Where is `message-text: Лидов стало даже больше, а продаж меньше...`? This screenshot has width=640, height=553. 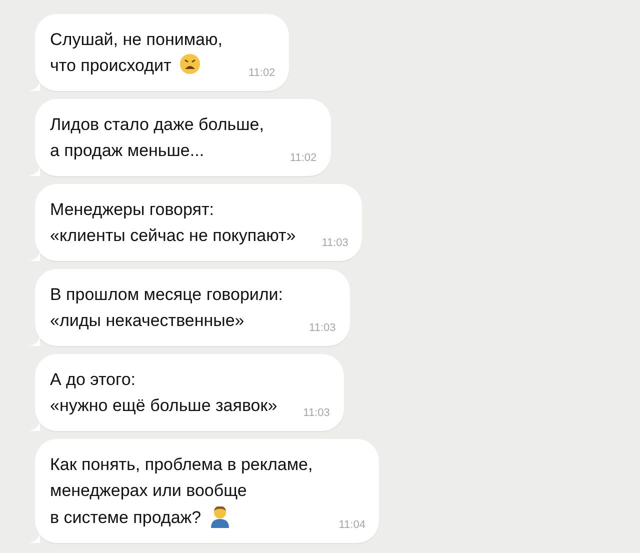
message-text: Лидов стало даже больше, а продаж меньше... is located at coordinates (157, 138).